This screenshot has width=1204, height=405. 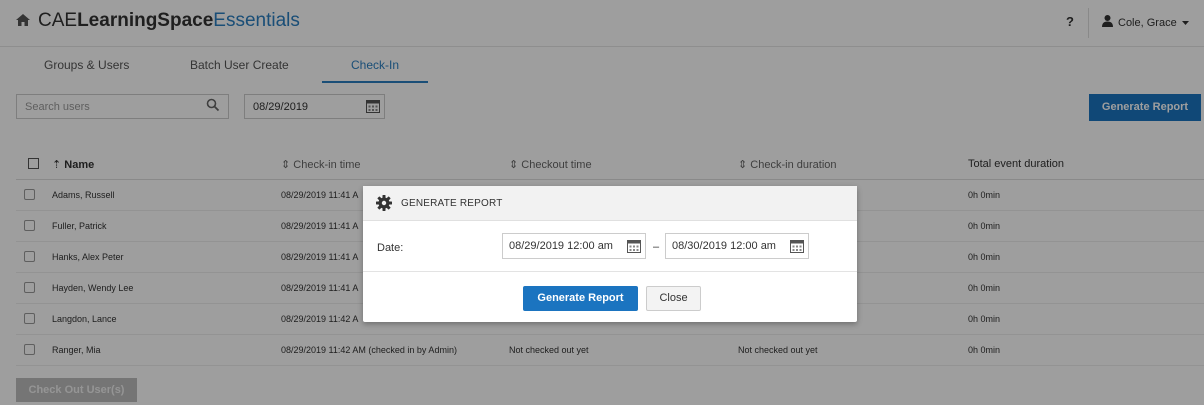 I want to click on dialog-generate-report-button: Generate Report, so click(x=580, y=298).